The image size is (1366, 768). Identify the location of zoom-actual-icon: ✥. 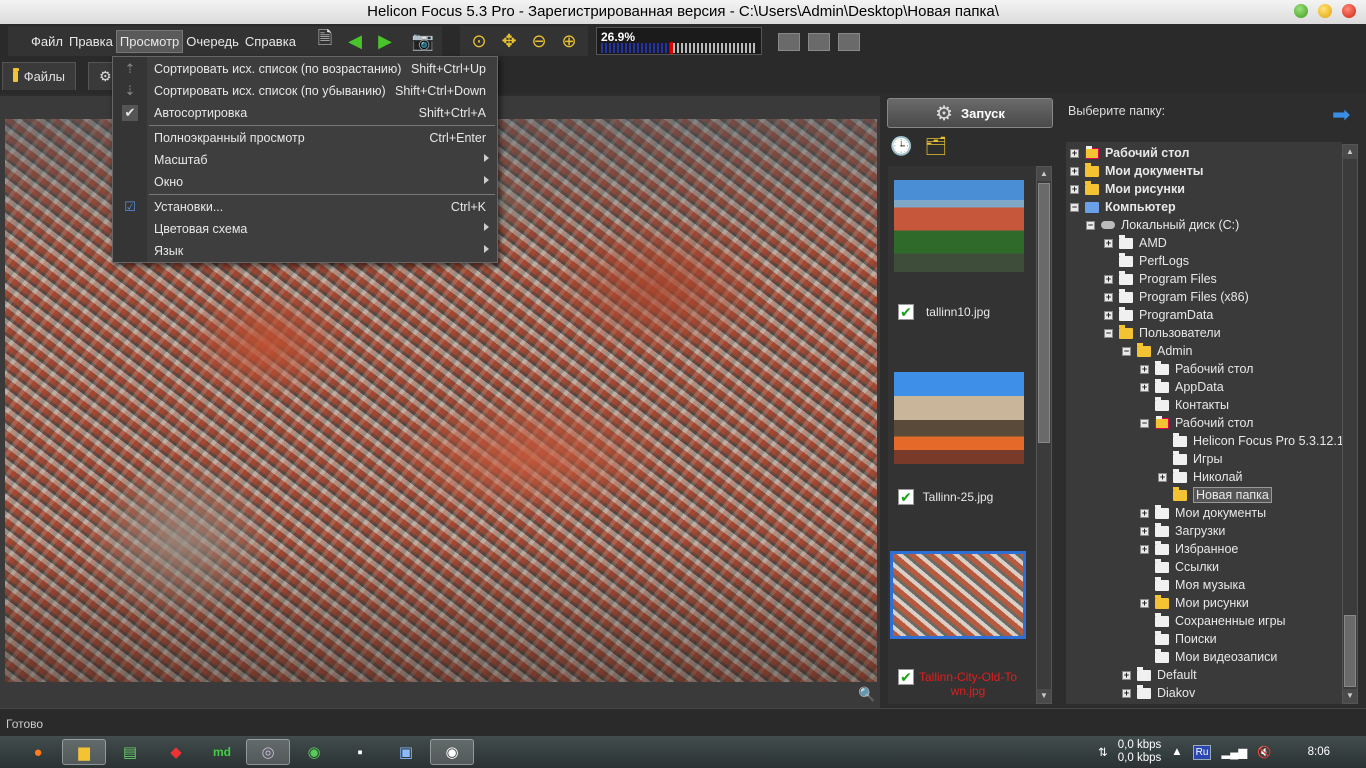
(509, 41).